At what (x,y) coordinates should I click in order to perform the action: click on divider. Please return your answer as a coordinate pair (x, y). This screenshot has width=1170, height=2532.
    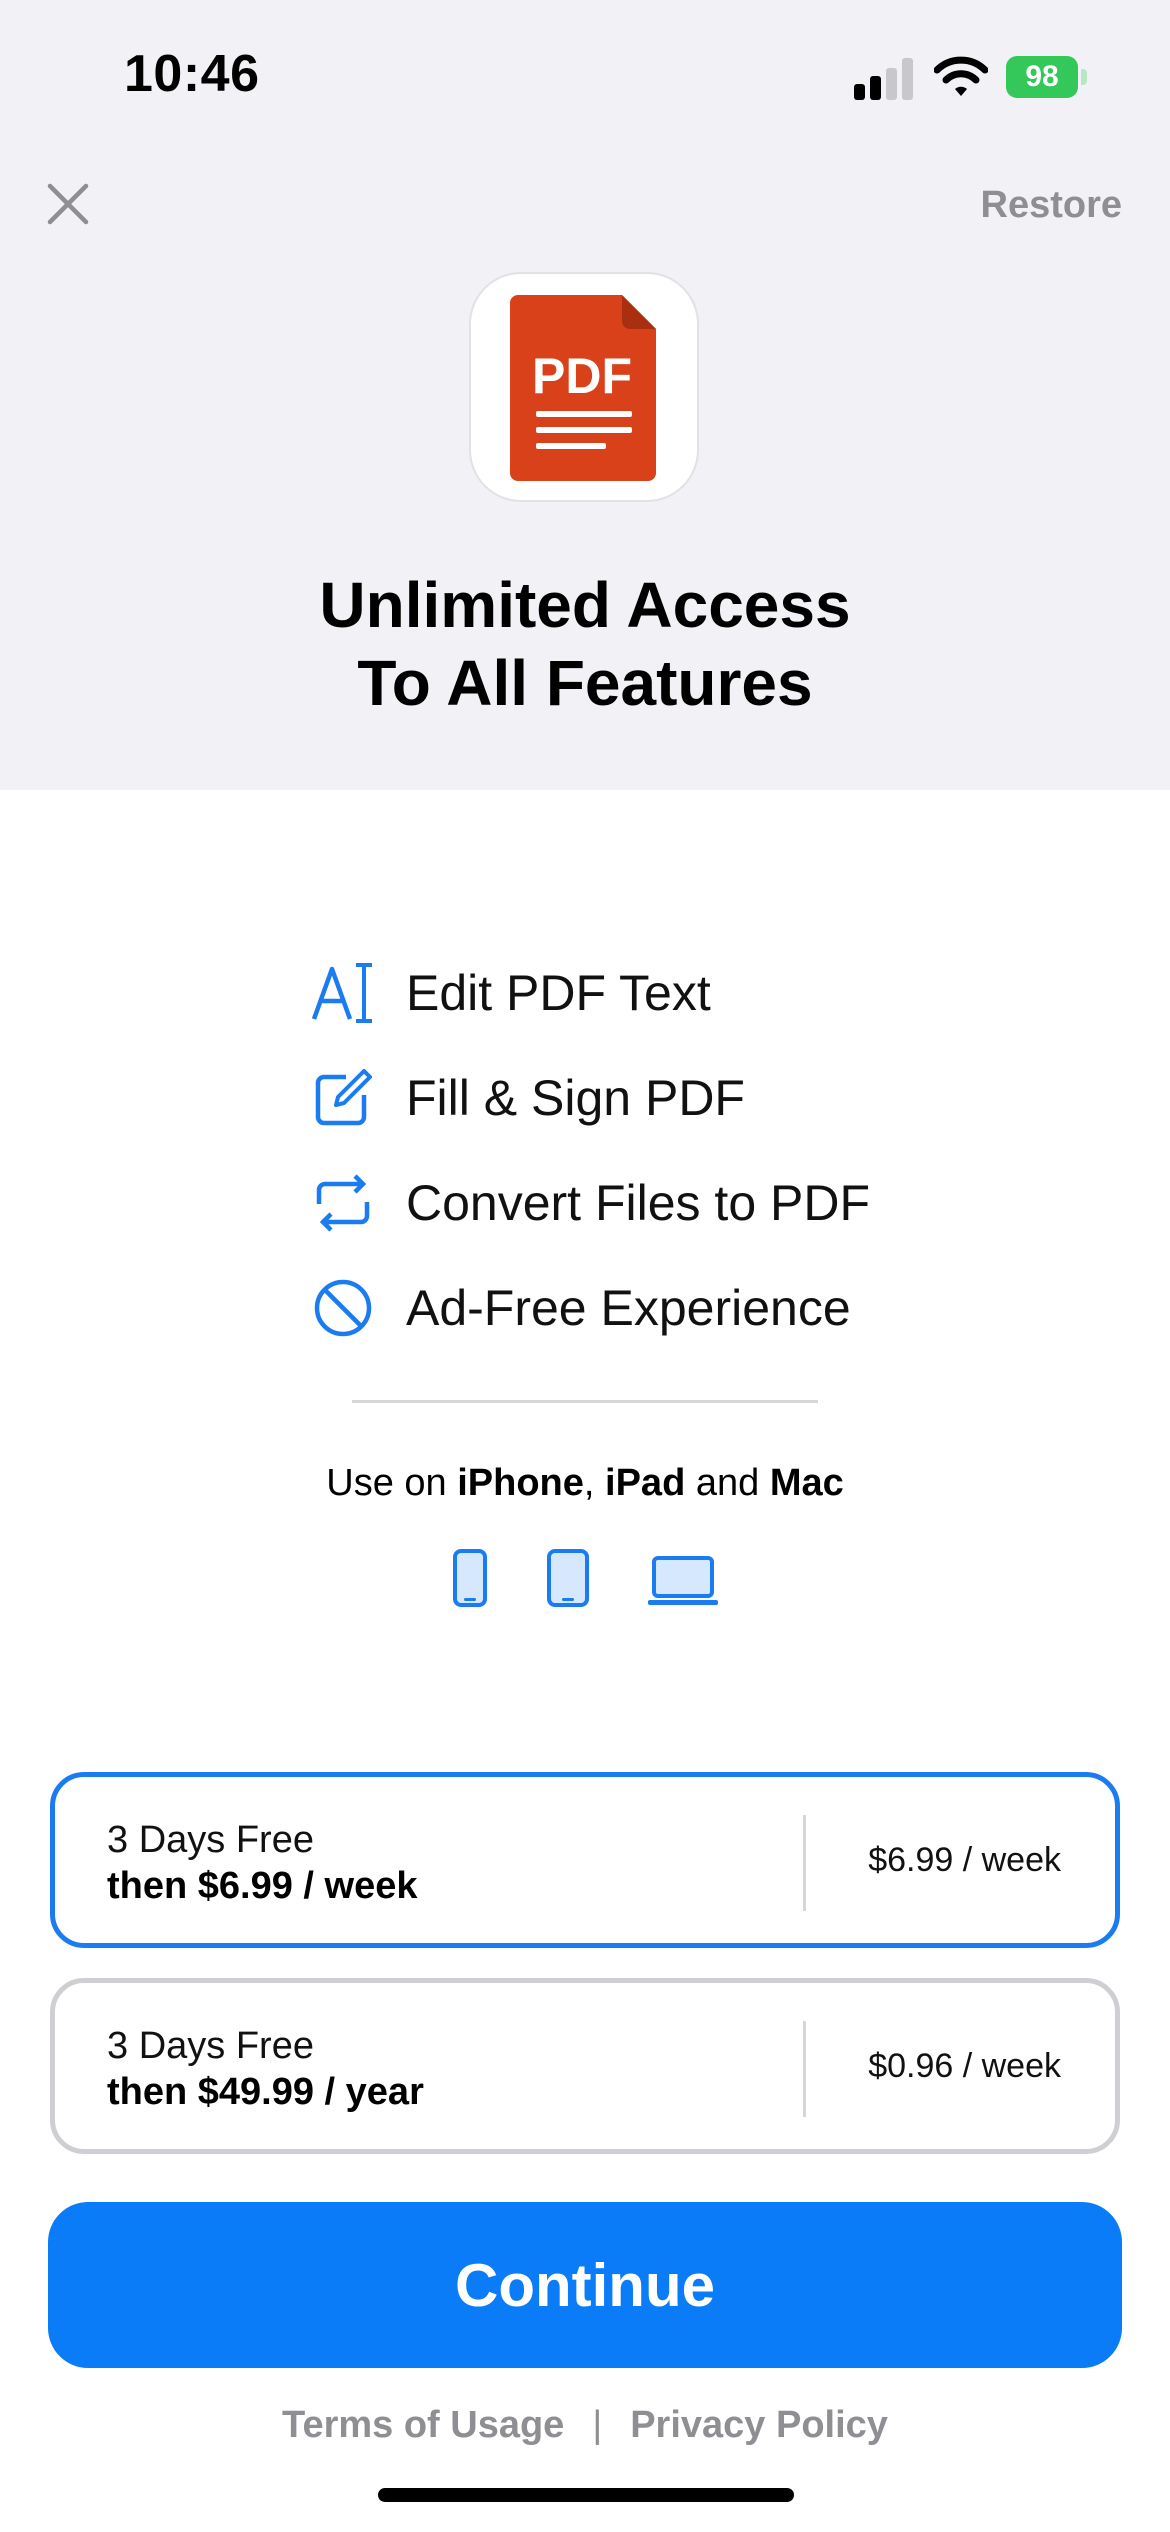
    Looking at the image, I should click on (585, 1401).